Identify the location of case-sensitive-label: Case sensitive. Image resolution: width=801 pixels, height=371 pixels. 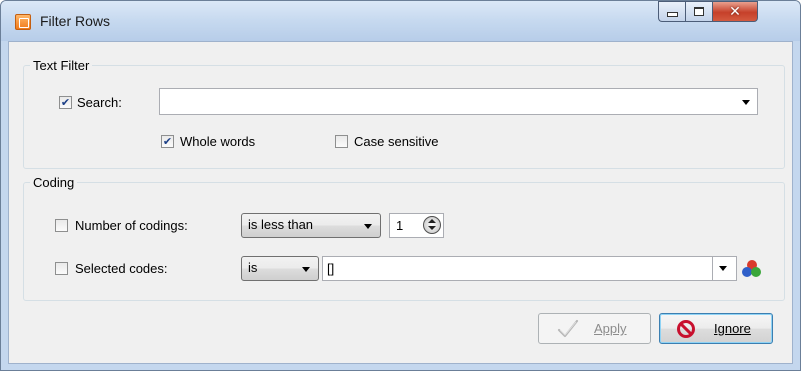
(396, 141).